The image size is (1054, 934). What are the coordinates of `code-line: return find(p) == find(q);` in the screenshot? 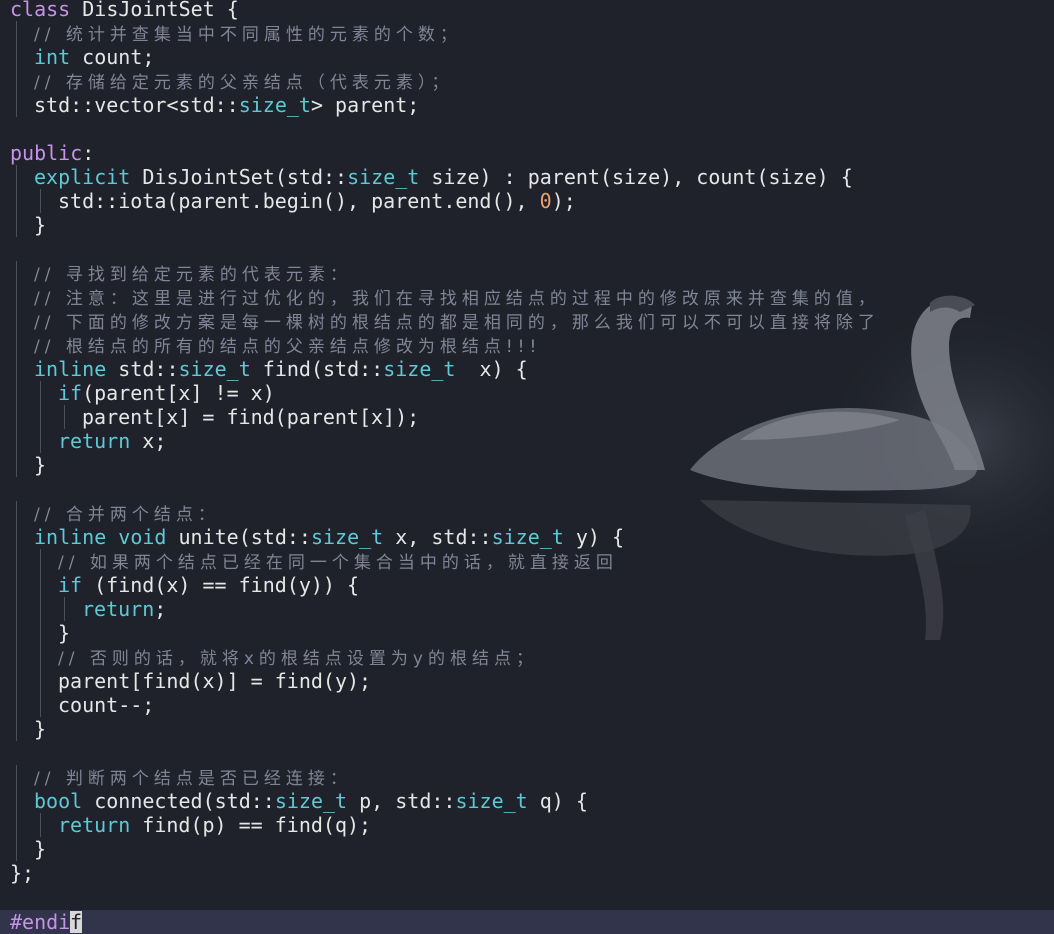 It's located at (214, 825).